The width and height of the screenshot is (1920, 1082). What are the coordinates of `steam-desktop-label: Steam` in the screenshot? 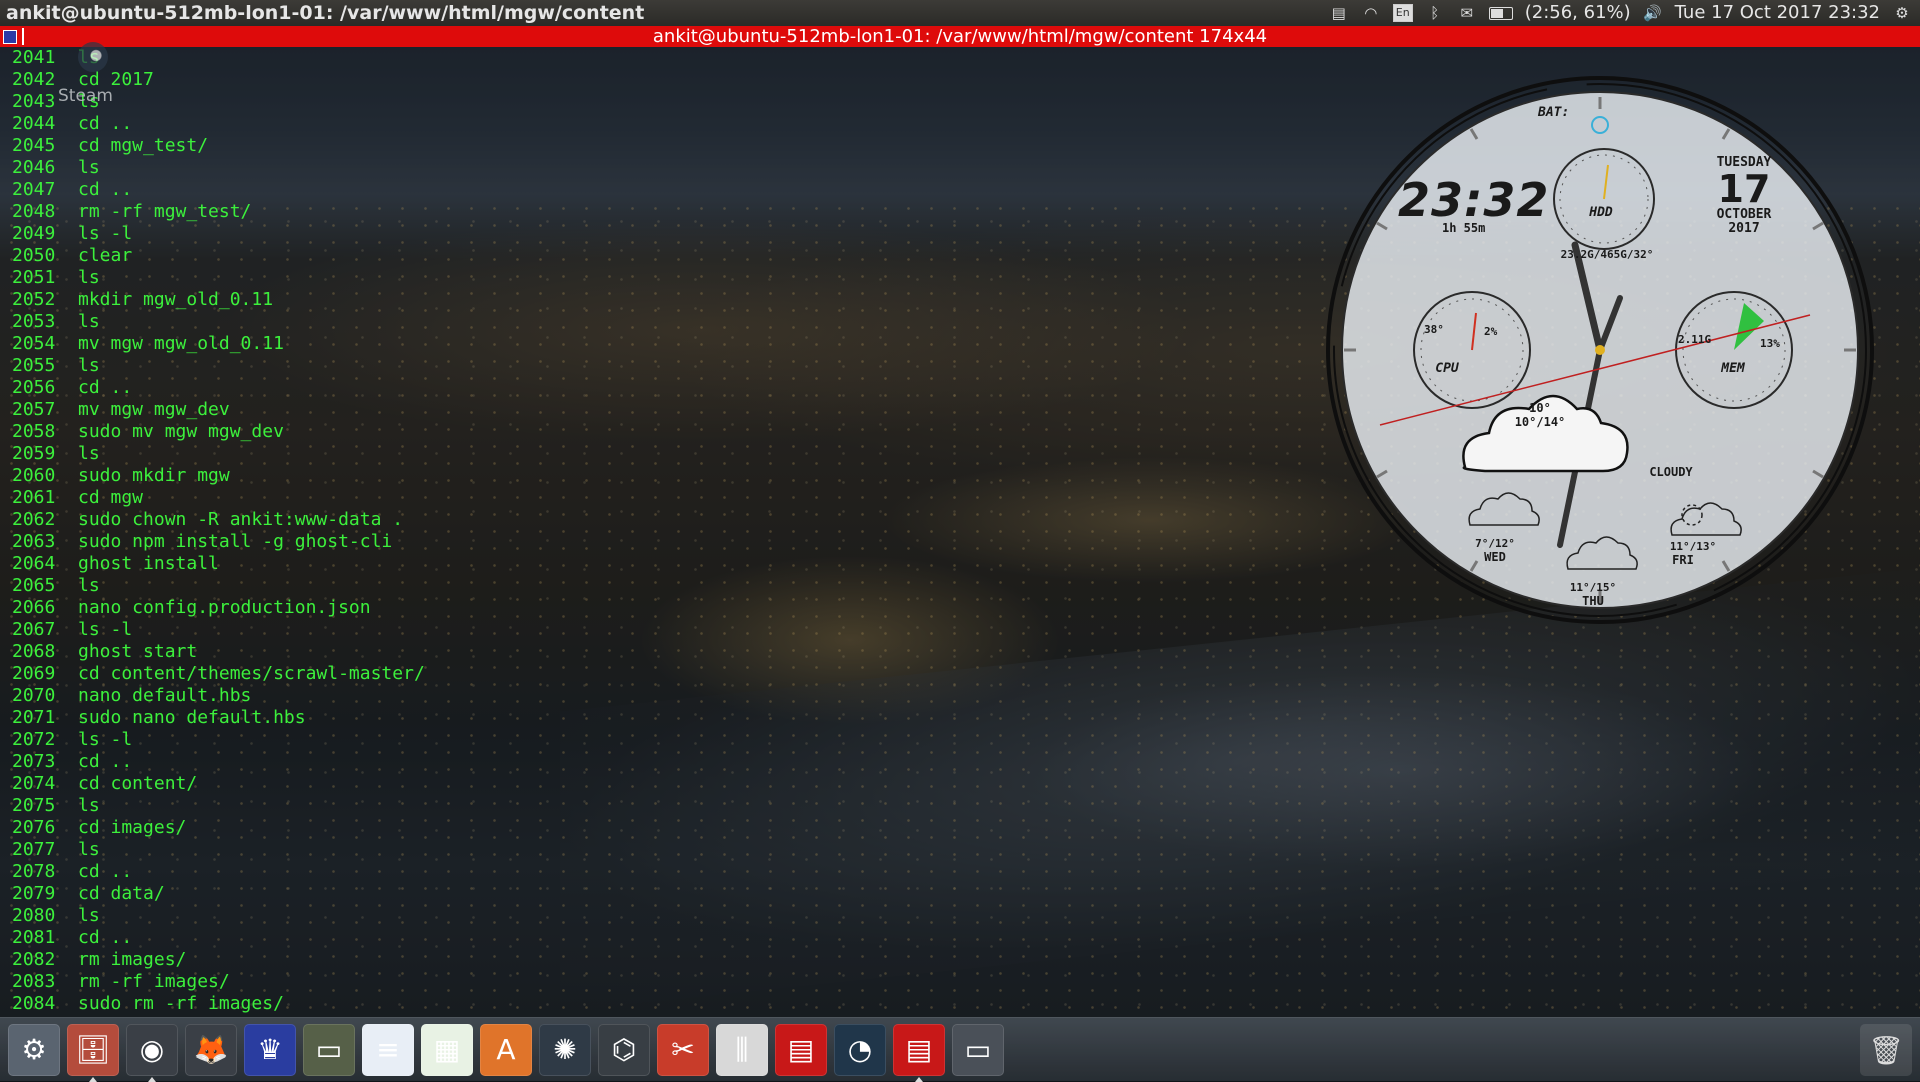 It's located at (85, 96).